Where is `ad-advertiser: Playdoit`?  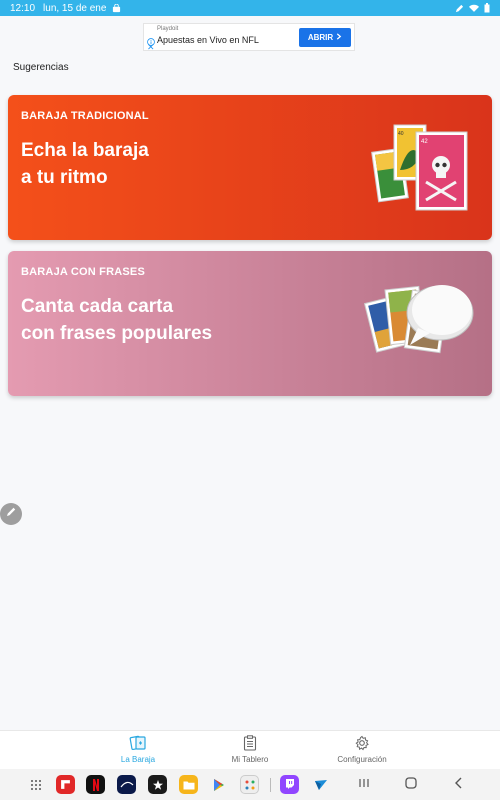
ad-advertiser: Playdoit is located at coordinates (168, 29).